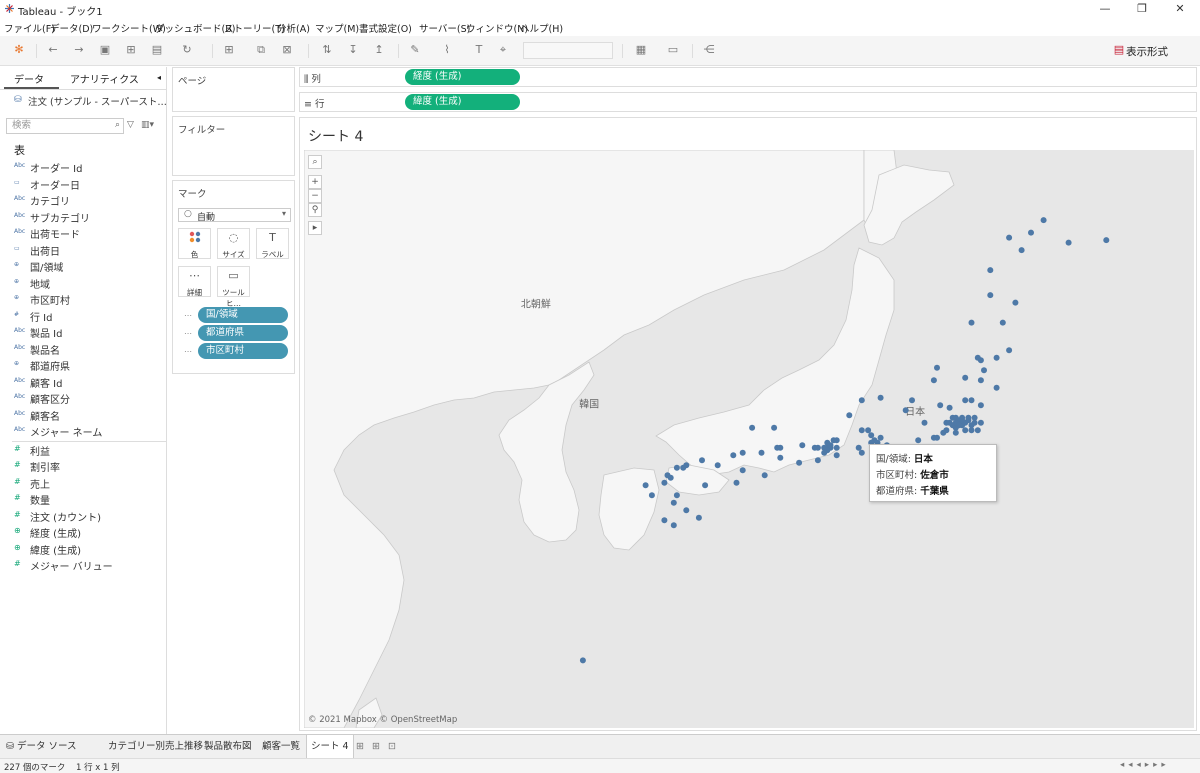 The width and height of the screenshot is (1200, 773). Describe the element at coordinates (83, 431) in the screenshot. I see `field-item: Abc メジャー ネーム` at that location.